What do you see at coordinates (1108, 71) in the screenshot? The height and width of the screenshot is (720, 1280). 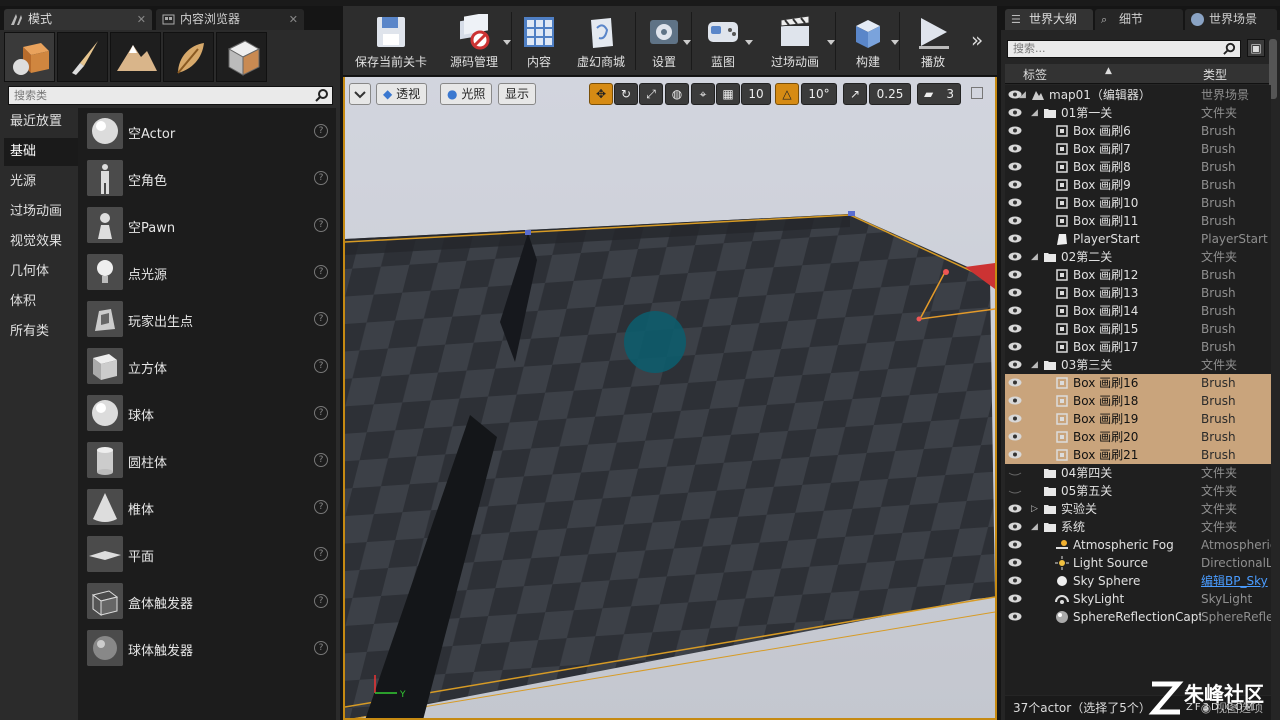 I see `sort-up-icon: ▲` at bounding box center [1108, 71].